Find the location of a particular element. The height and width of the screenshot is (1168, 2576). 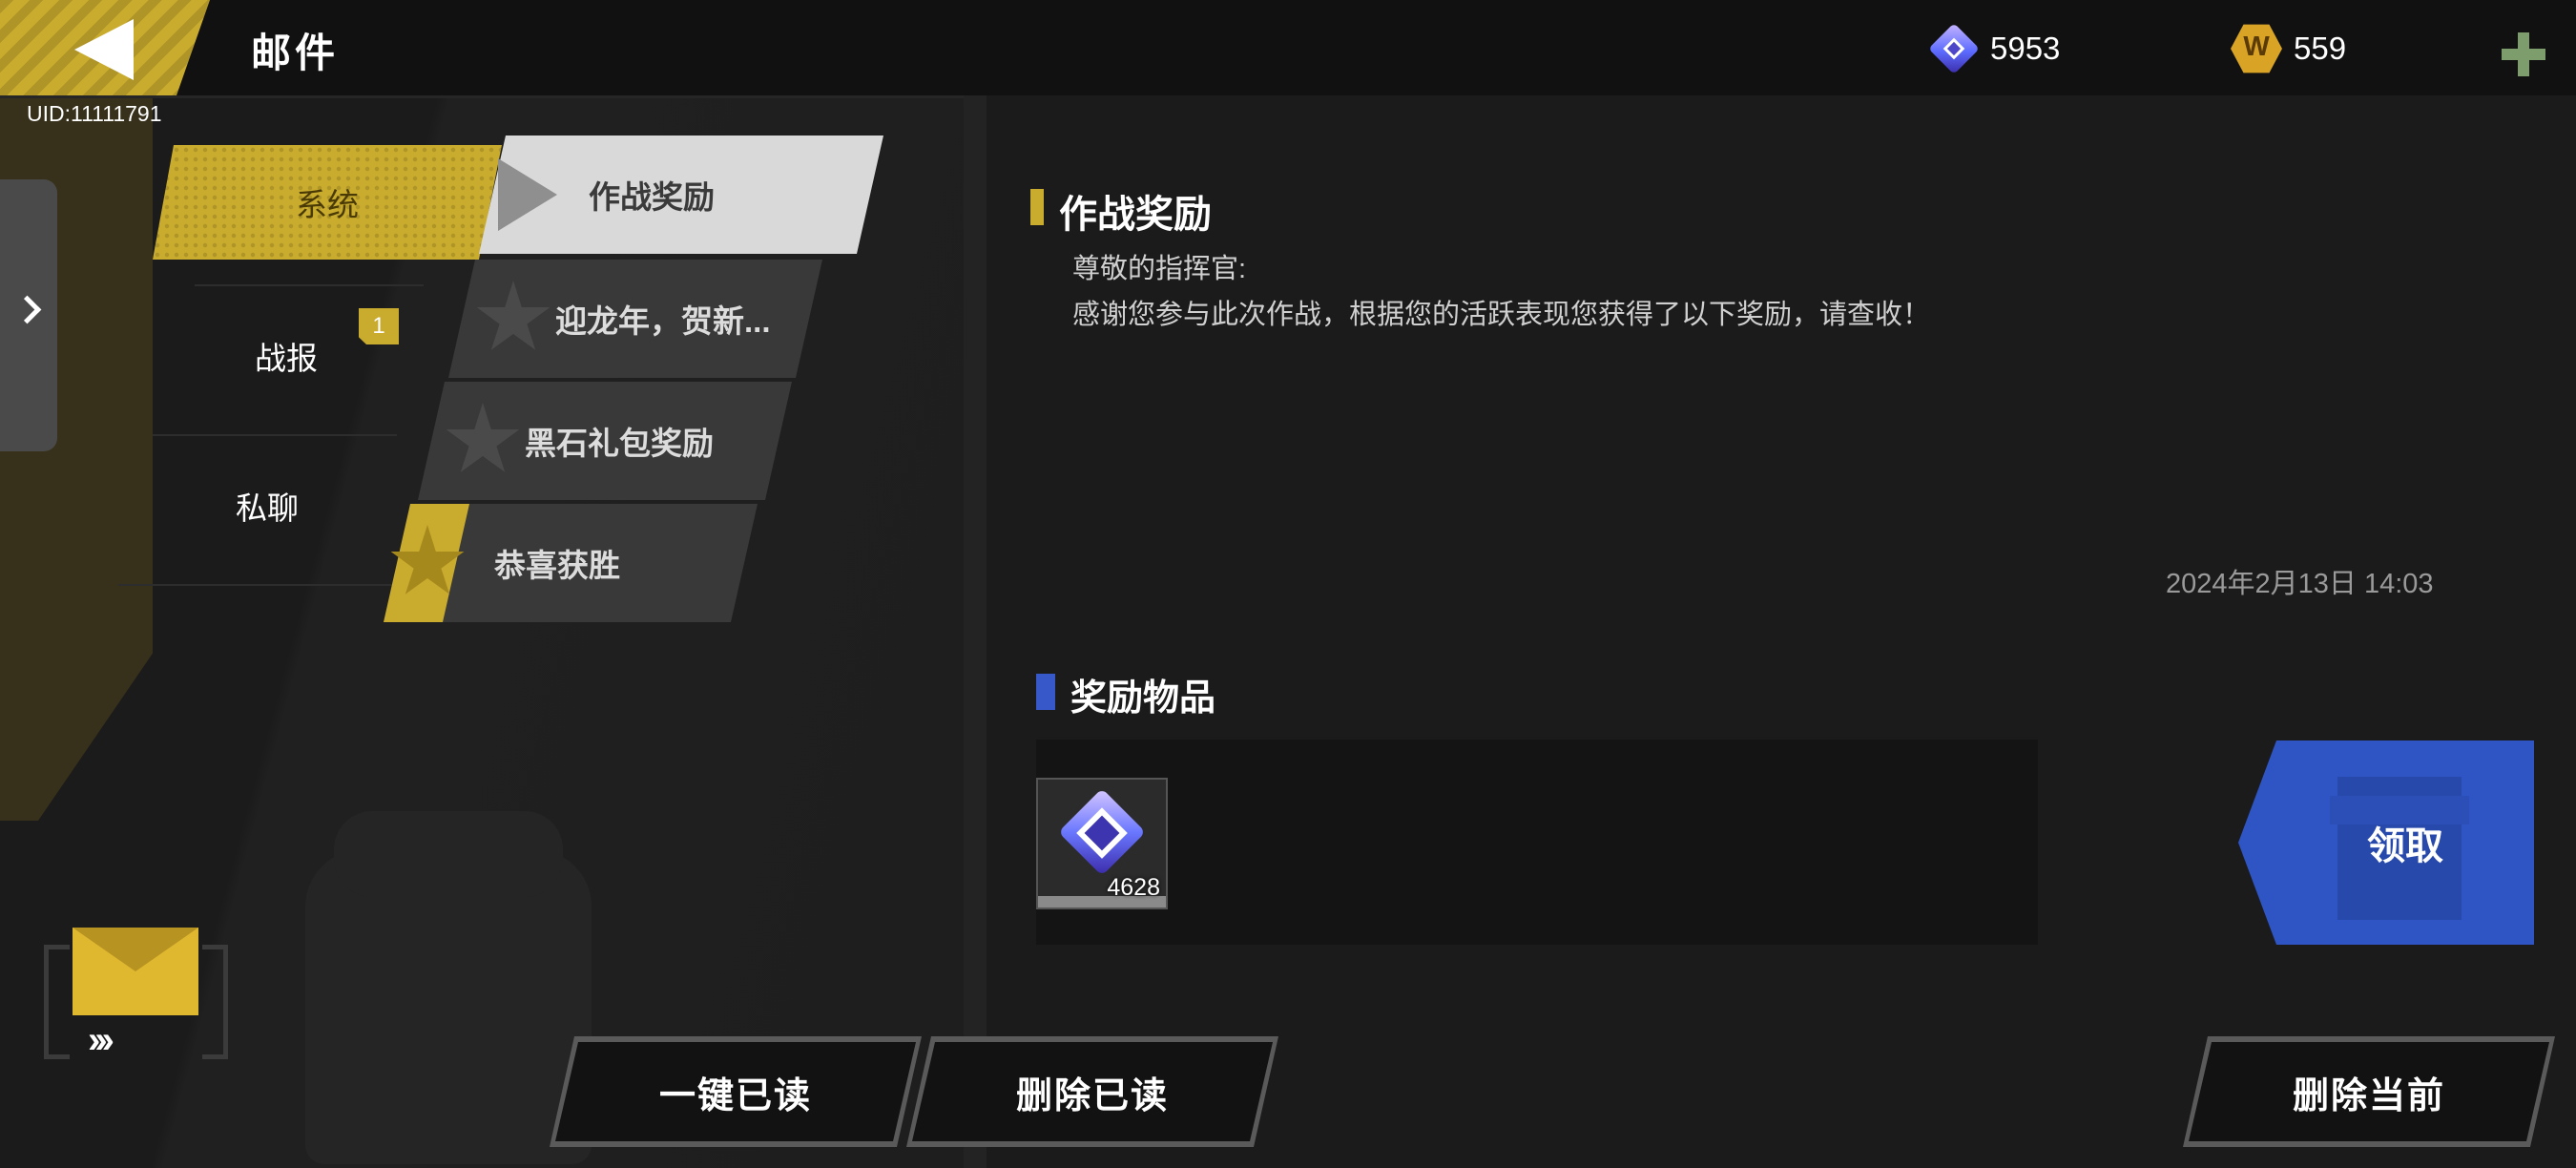

reward-item-gem: 4628 is located at coordinates (1102, 843).